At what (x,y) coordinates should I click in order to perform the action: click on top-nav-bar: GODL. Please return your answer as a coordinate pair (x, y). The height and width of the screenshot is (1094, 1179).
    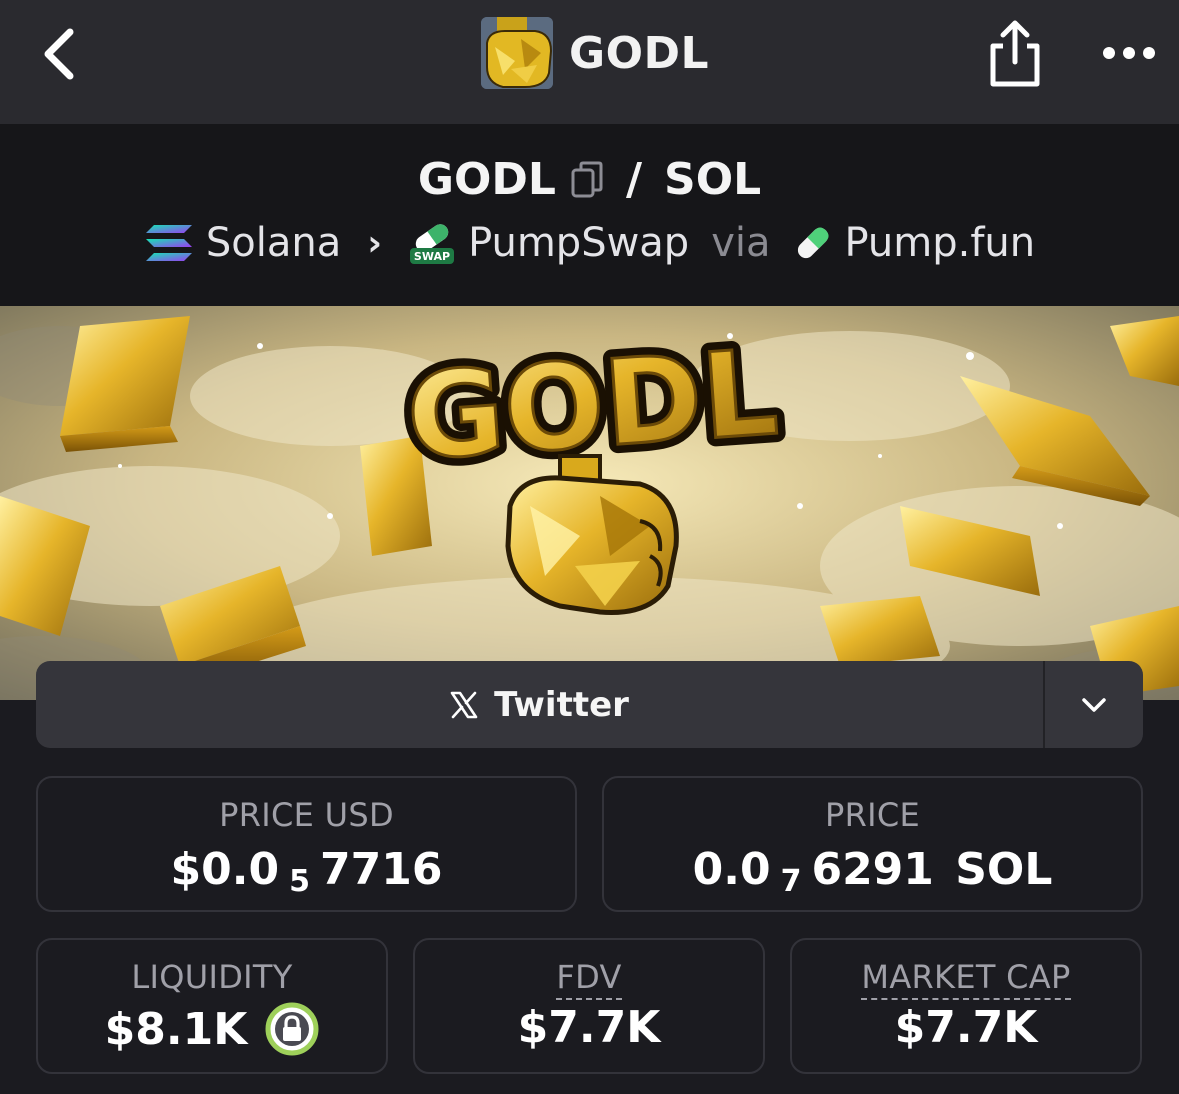
    Looking at the image, I should click on (589, 62).